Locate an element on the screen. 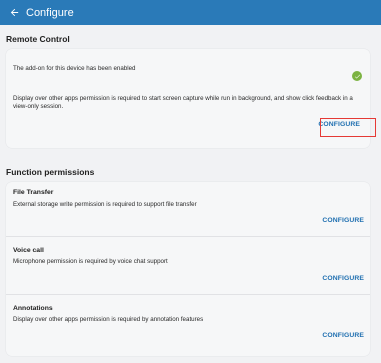 This screenshot has width=381, height=363. back-button is located at coordinates (14, 12).